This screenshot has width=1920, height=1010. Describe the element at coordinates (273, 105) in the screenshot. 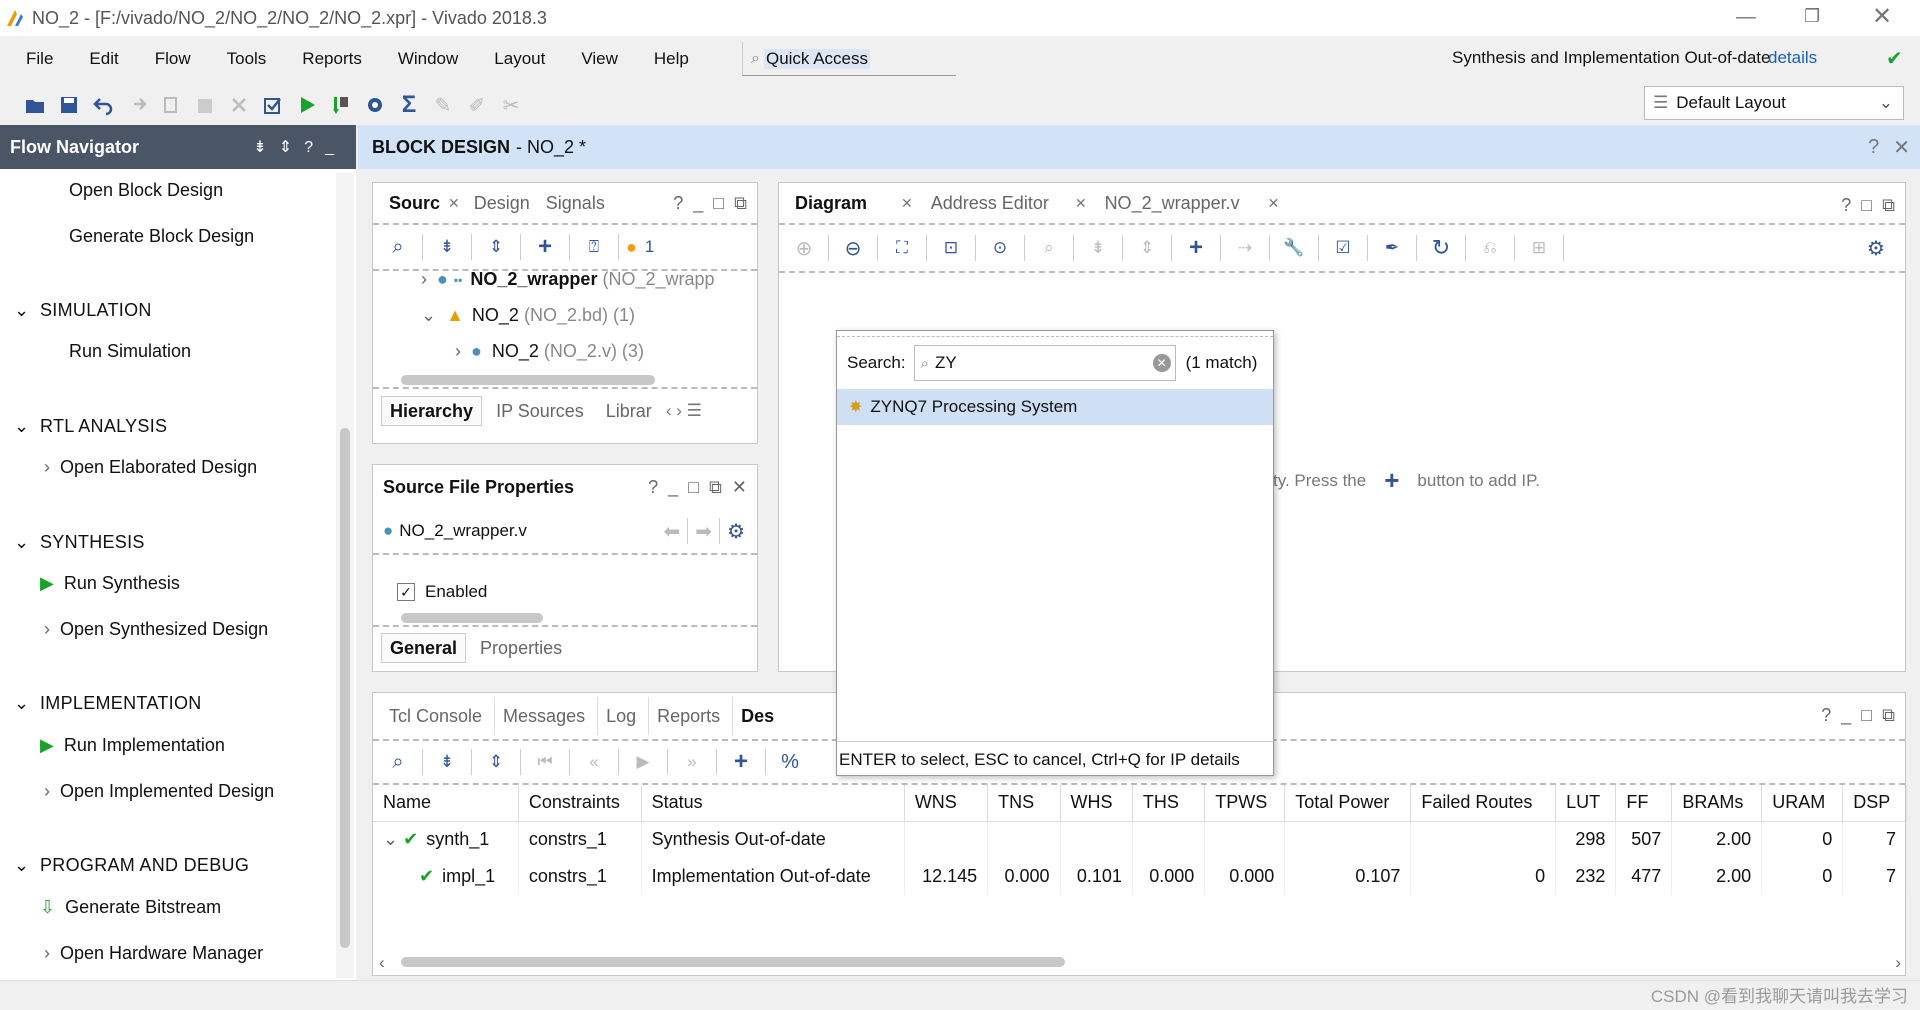

I see `validate-icon` at that location.